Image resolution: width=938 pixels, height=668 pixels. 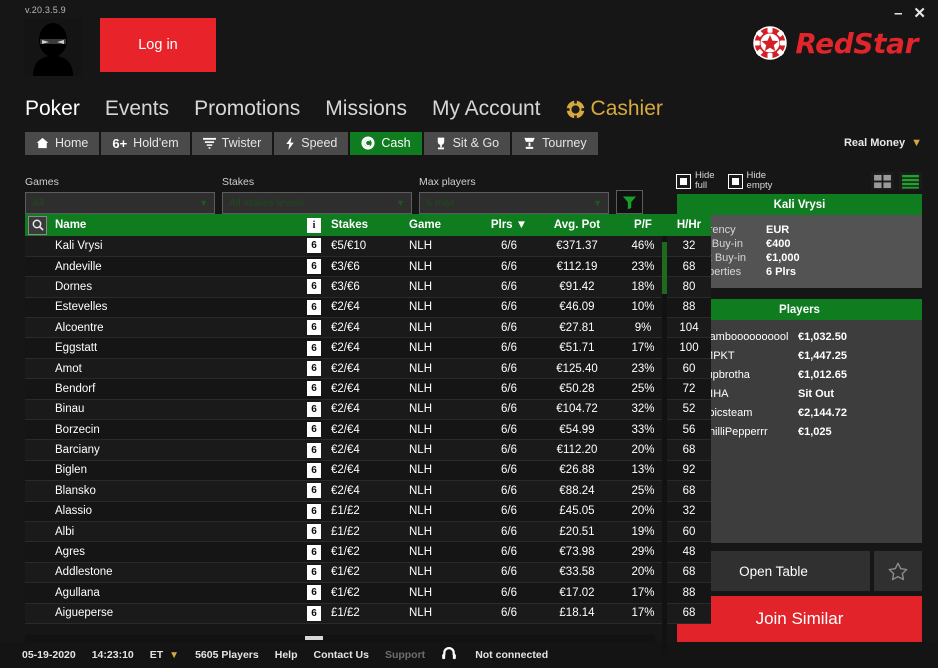 What do you see at coordinates (718, 355) in the screenshot?
I see `player-name: IMPKT` at bounding box center [718, 355].